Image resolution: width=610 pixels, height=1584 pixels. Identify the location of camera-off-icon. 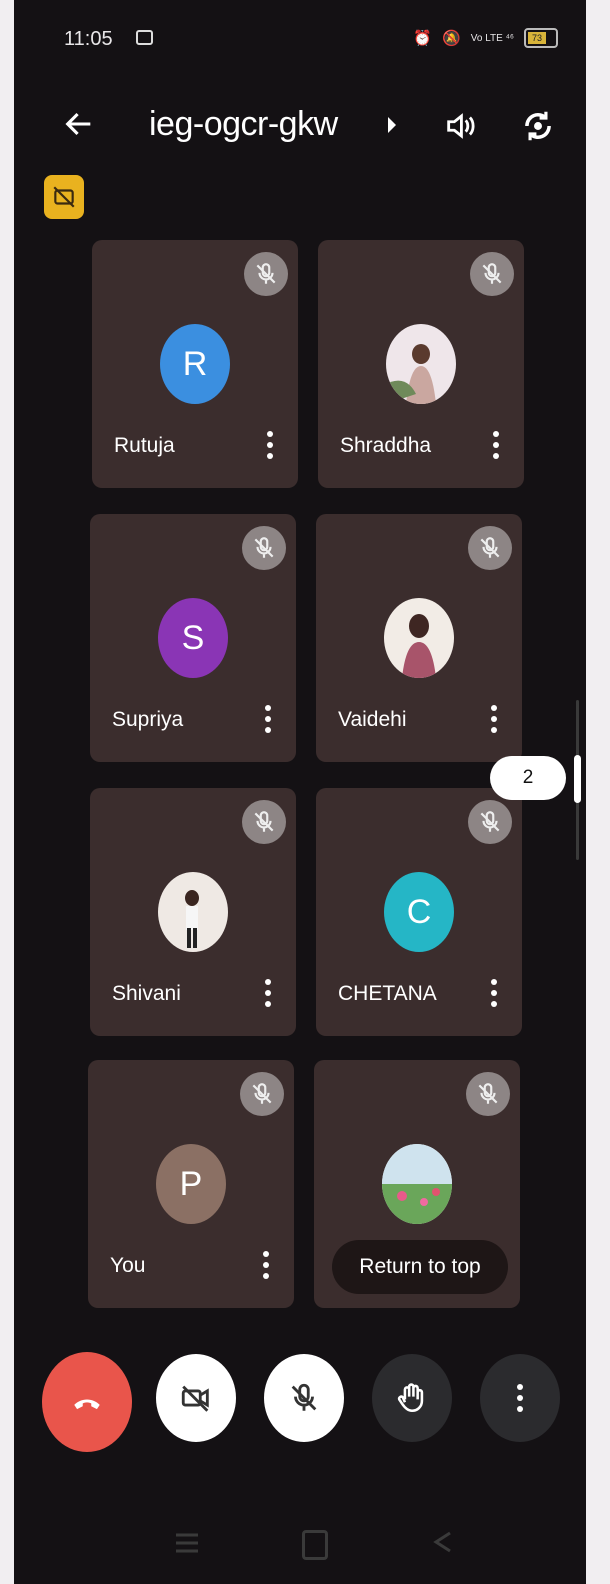
(195, 1398).